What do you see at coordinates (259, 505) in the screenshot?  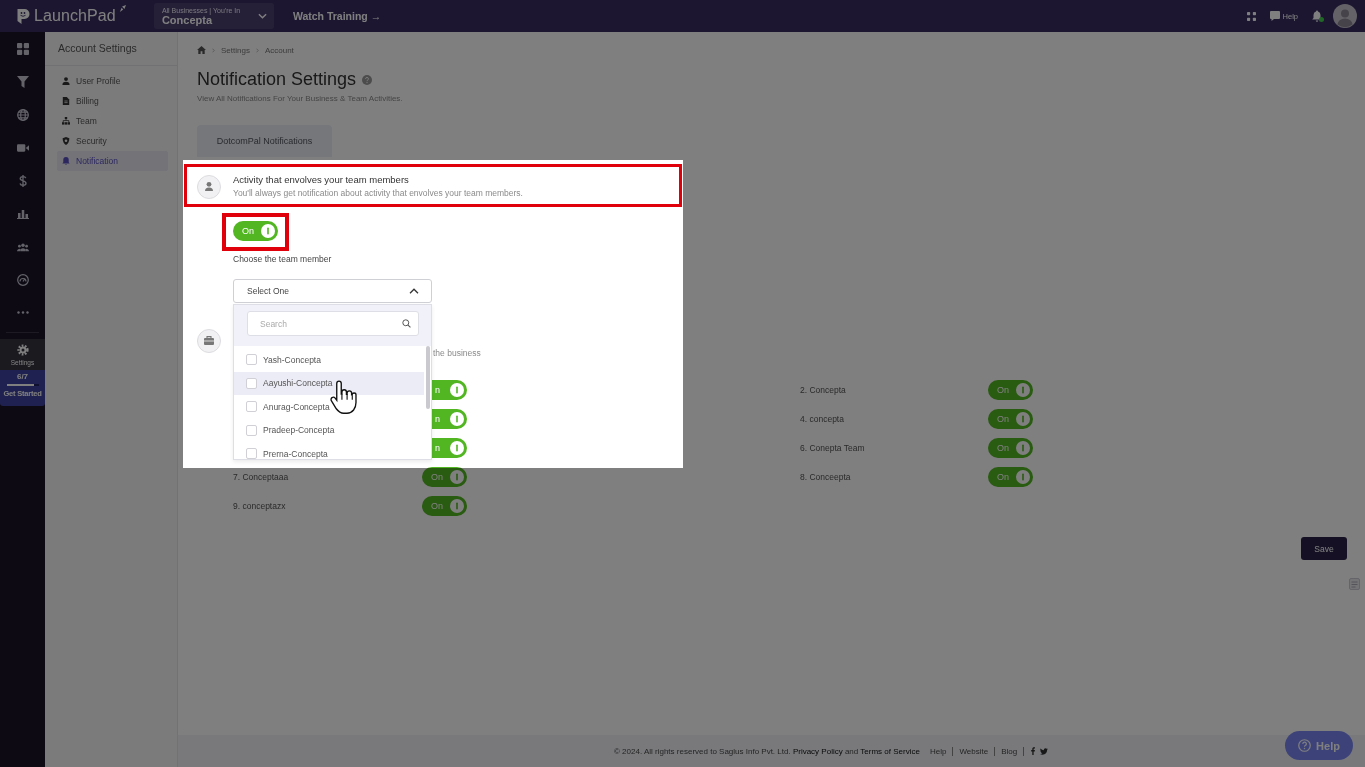 I see `business-name: 9. conceptazx` at bounding box center [259, 505].